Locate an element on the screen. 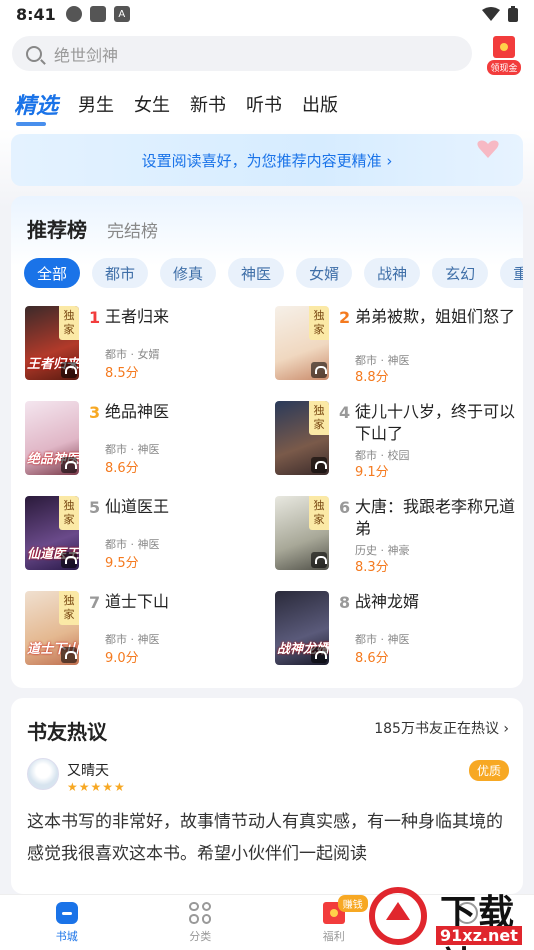 The height and width of the screenshot is (950, 534). heart-icon is located at coordinates (488, 149).